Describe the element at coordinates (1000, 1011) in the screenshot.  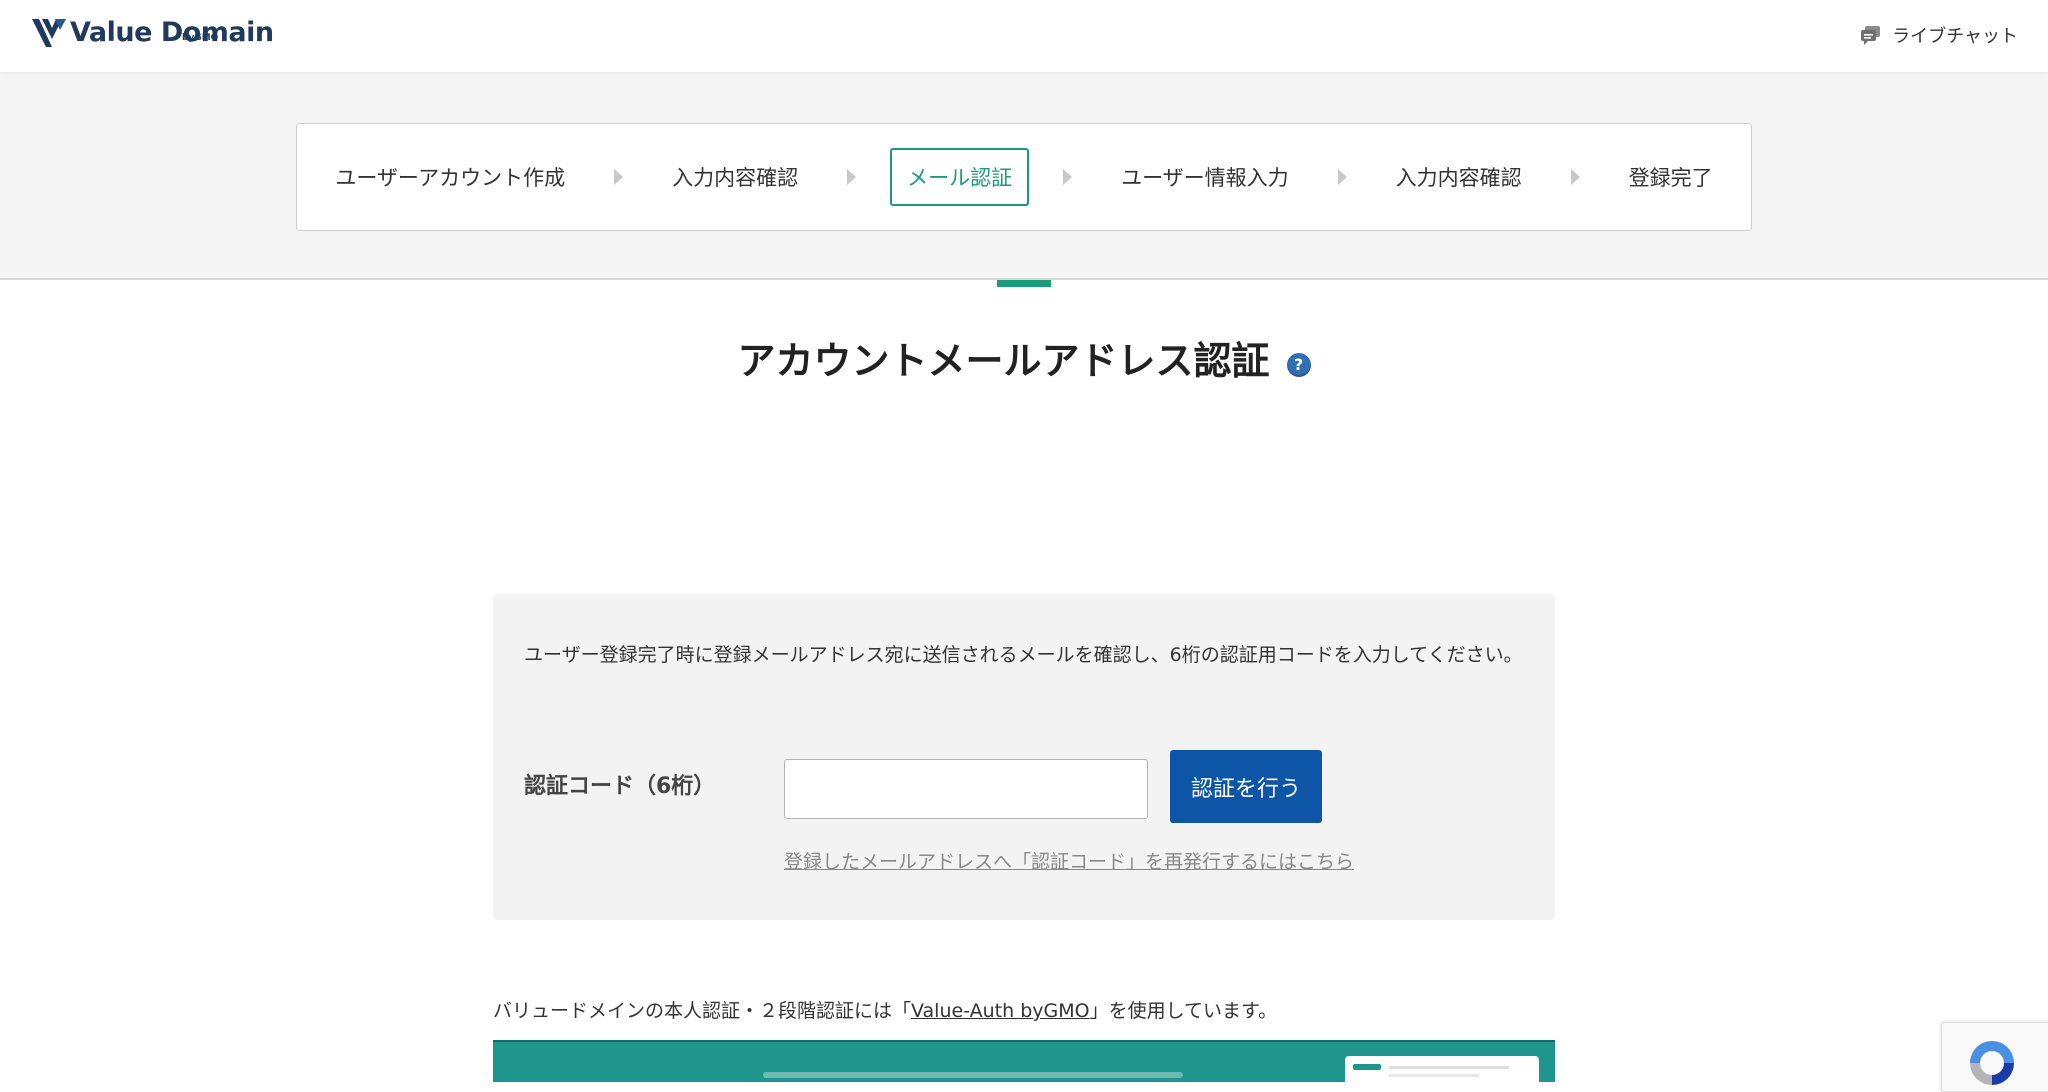
I see `value-auth-link: Value-Auth byGMO` at that location.